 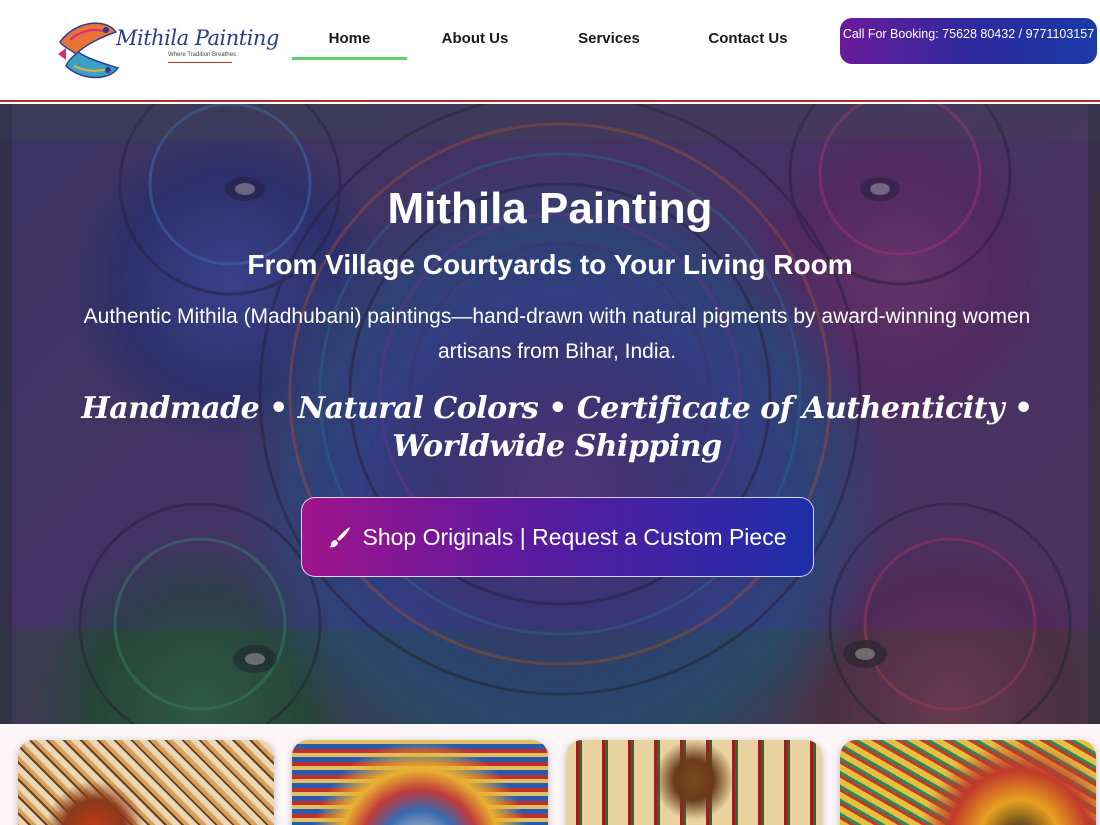 I want to click on fish-emblem-icon, so click(x=89, y=50).